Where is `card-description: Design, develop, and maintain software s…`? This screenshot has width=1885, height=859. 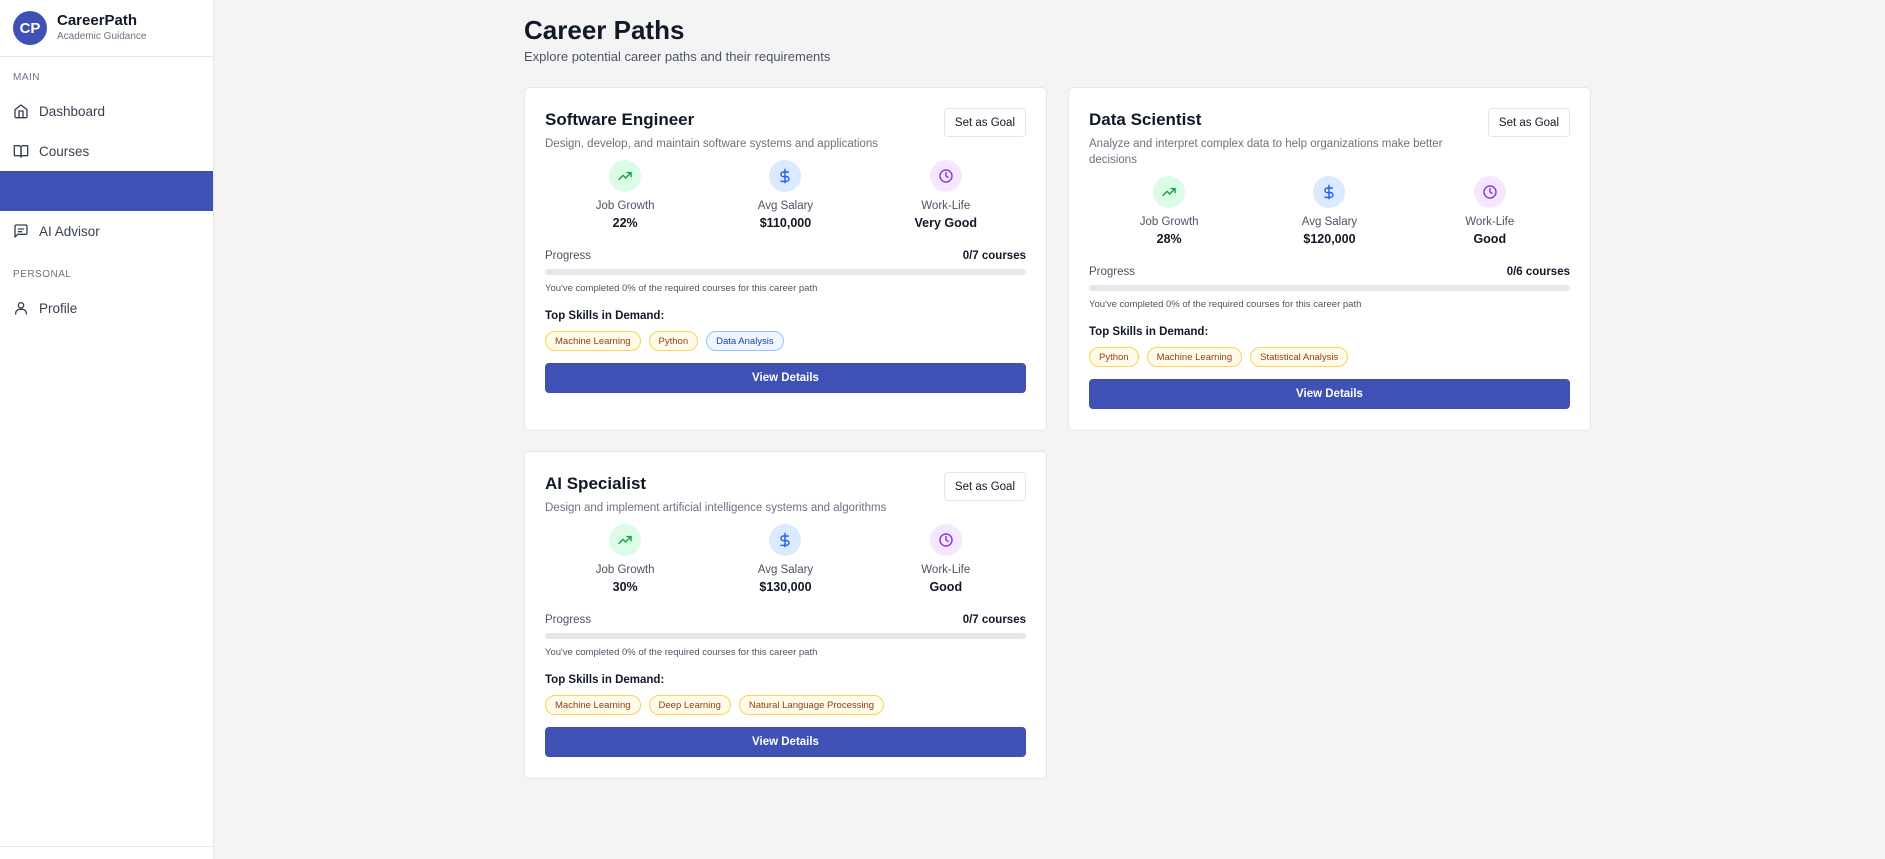
card-description: Design, develop, and maintain software s… is located at coordinates (712, 144).